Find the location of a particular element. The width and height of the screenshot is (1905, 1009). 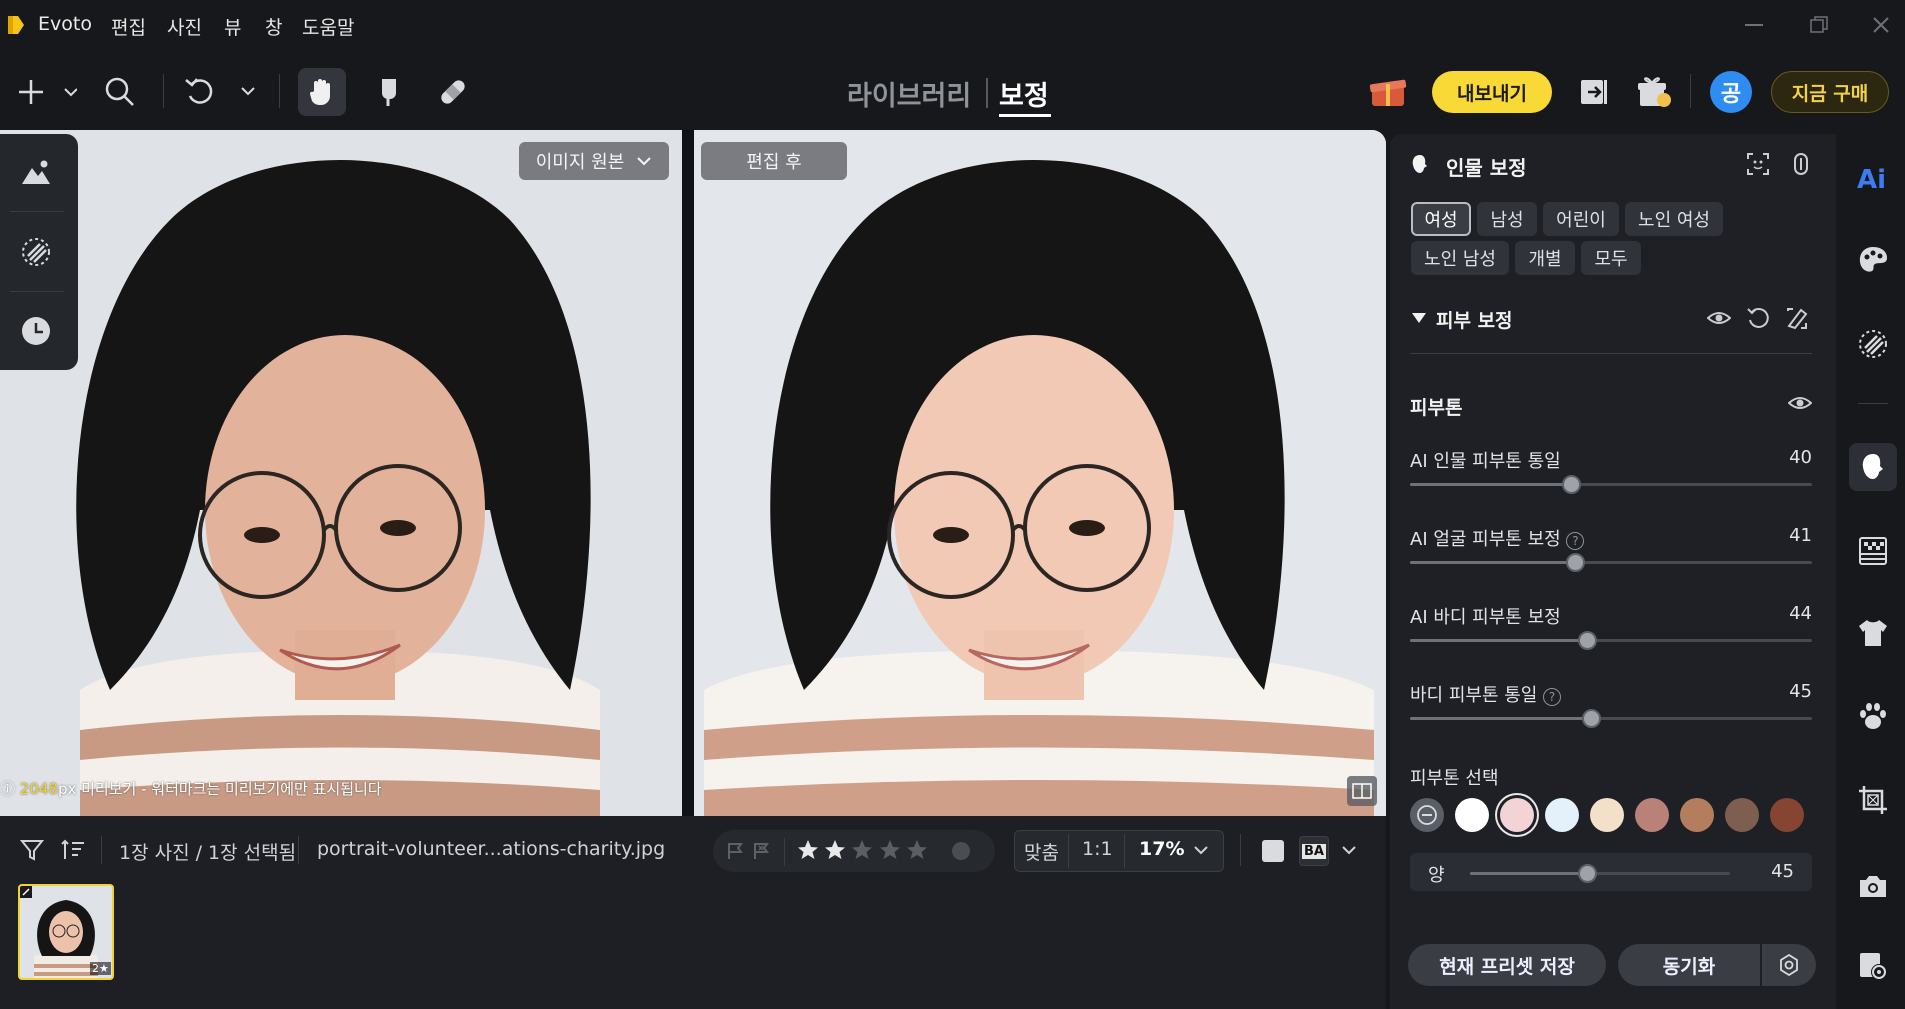

bottom-divider is located at coordinates (1240, 850).